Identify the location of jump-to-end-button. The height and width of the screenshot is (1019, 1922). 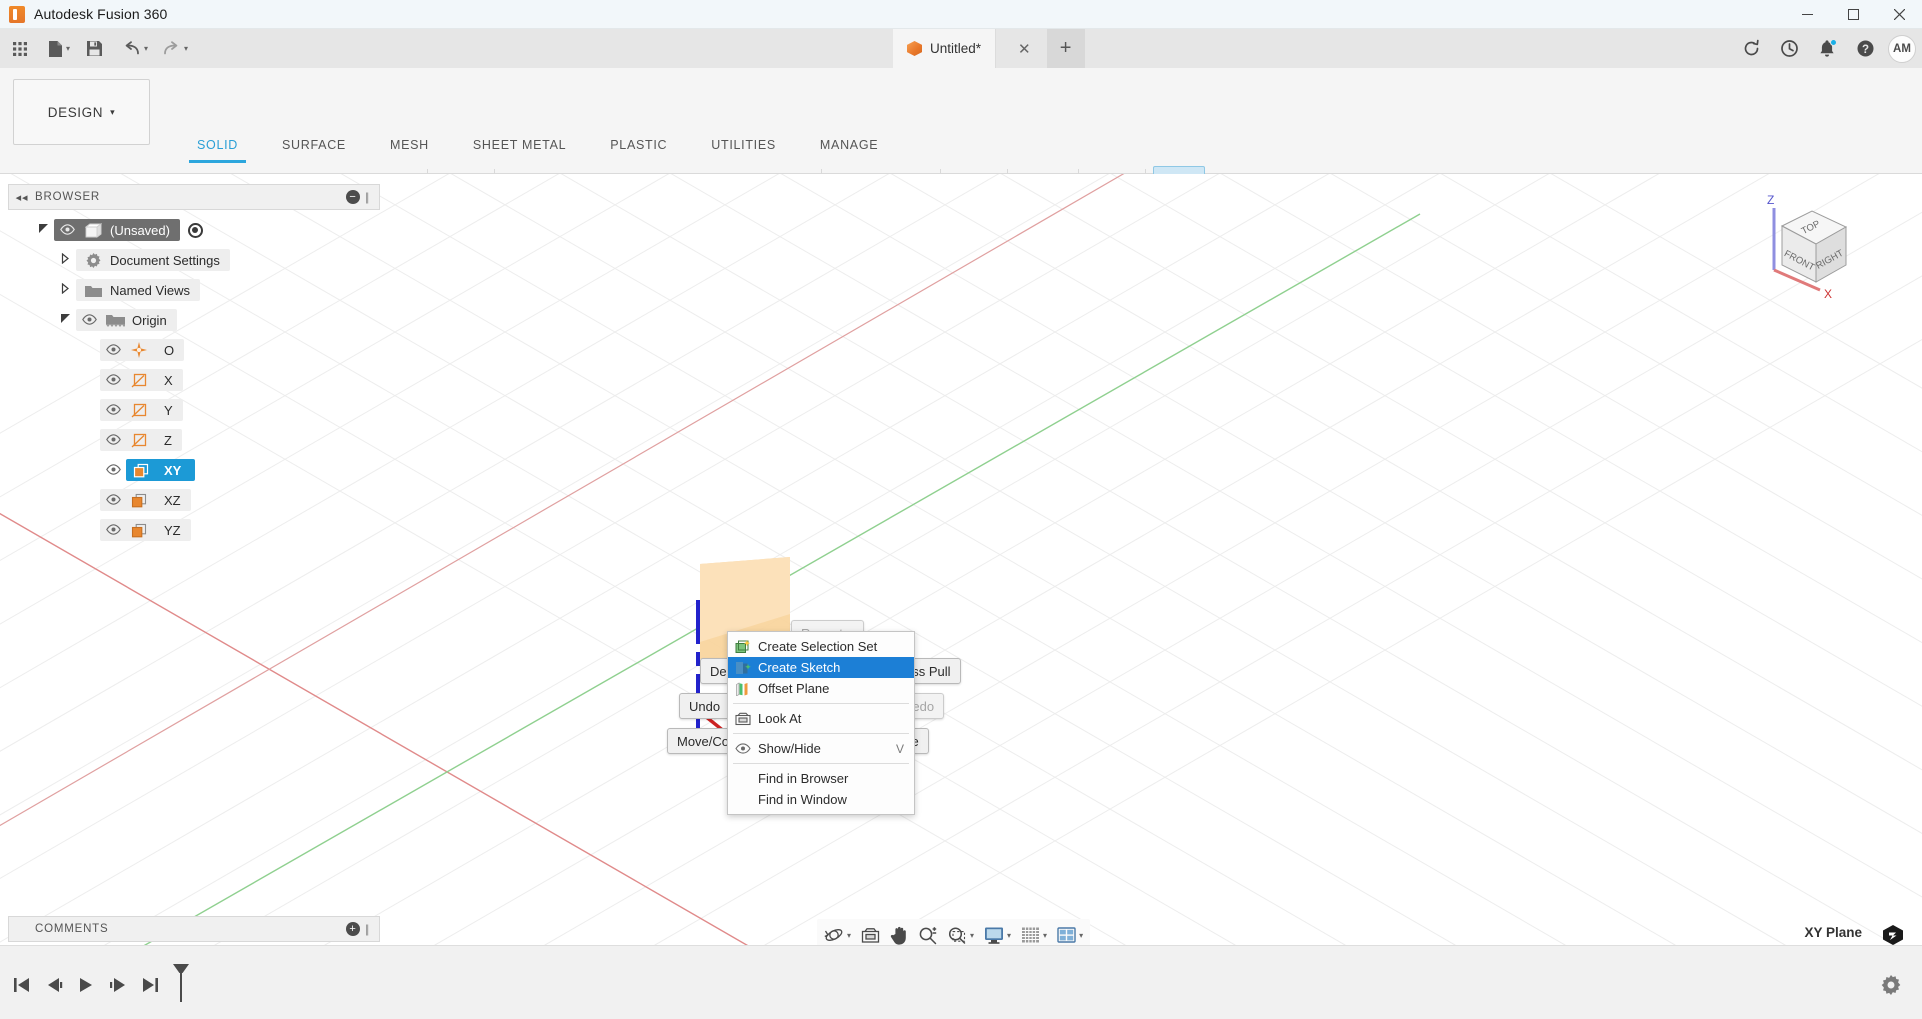
(150, 985).